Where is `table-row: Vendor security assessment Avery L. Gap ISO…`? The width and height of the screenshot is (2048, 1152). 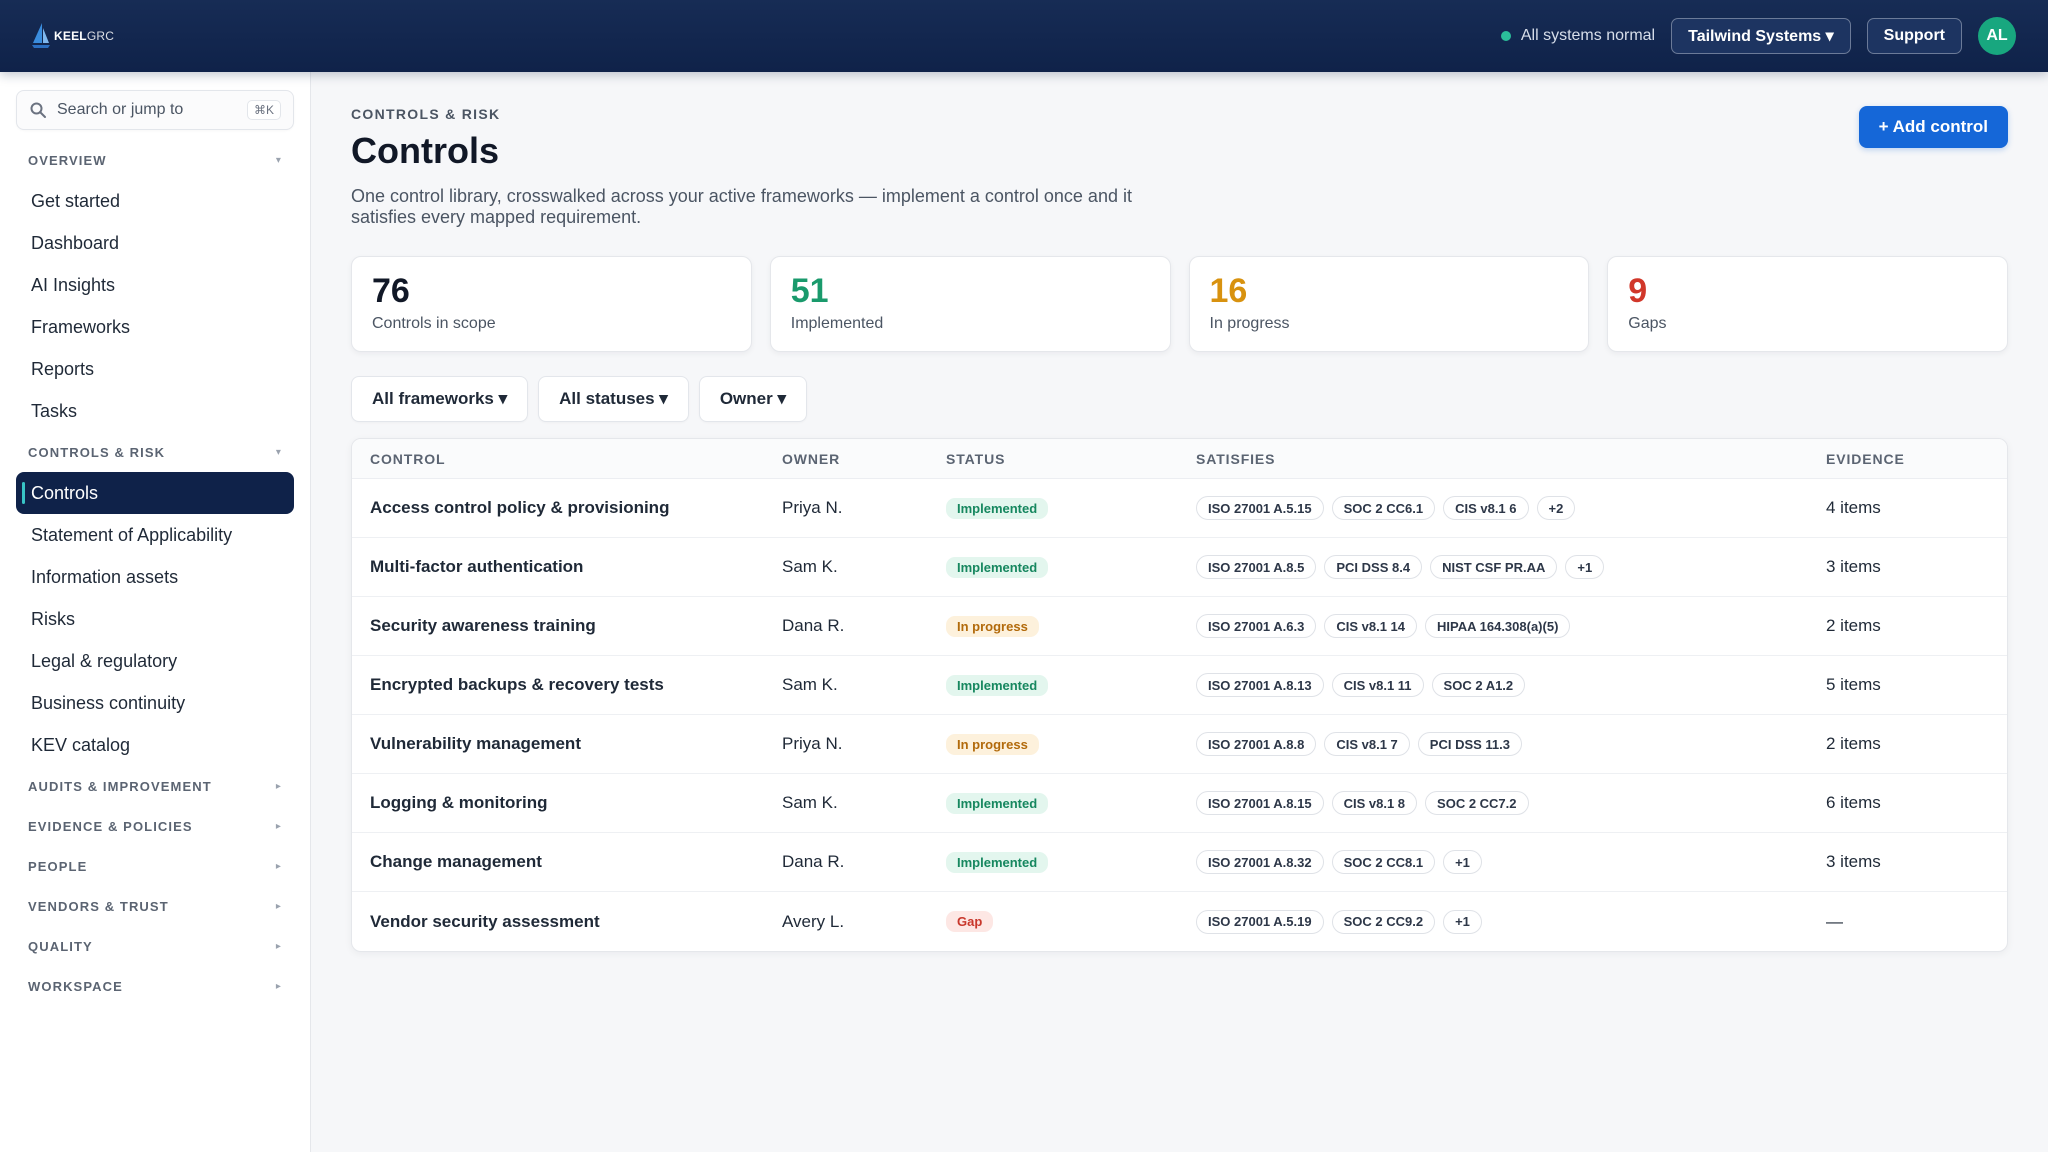
table-row: Vendor security assessment Avery L. Gap ISO… is located at coordinates (1179, 921).